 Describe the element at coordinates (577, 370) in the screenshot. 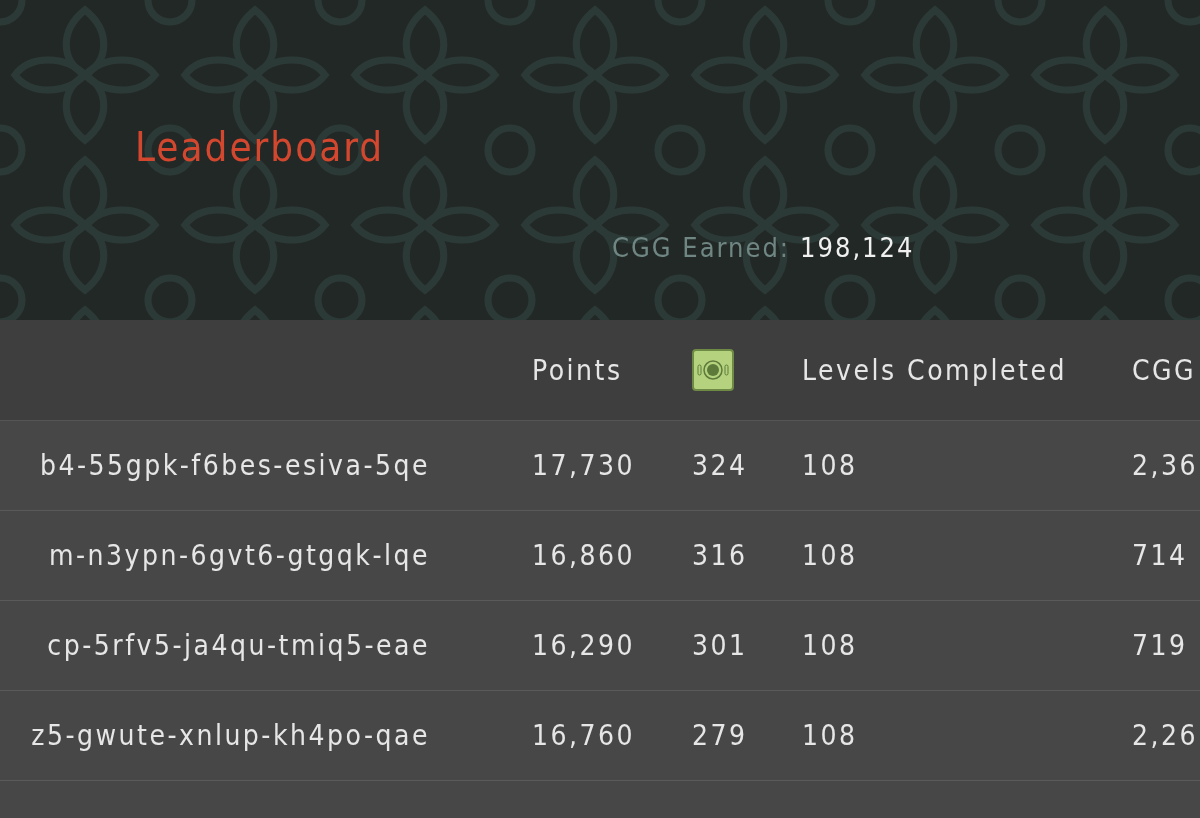

I see `column-header: Points` at that location.